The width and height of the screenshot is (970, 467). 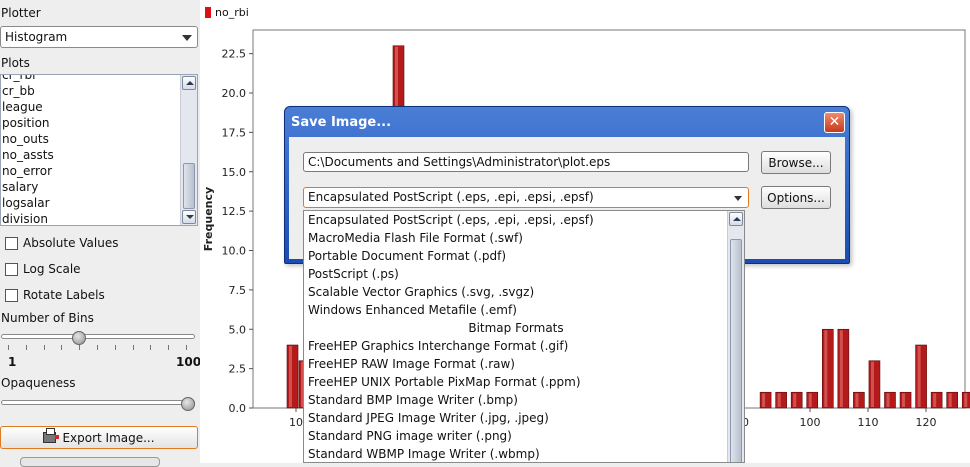 What do you see at coordinates (91, 123) in the screenshot?
I see `plots-list-item: position` at bounding box center [91, 123].